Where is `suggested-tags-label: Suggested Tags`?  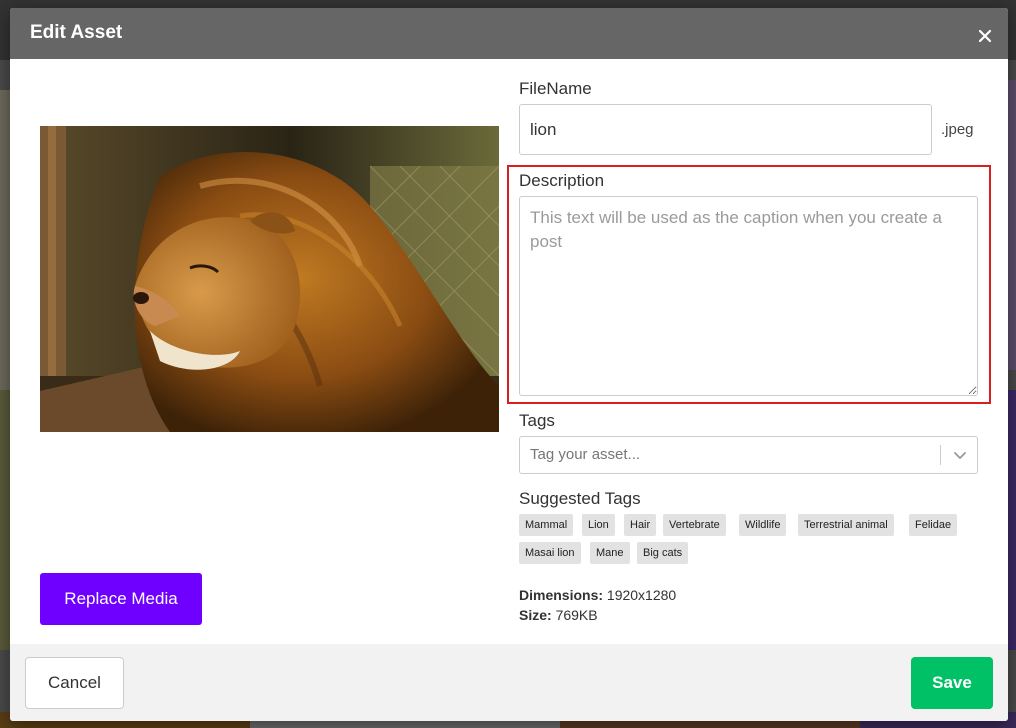
suggested-tags-label: Suggested Tags is located at coordinates (580, 498).